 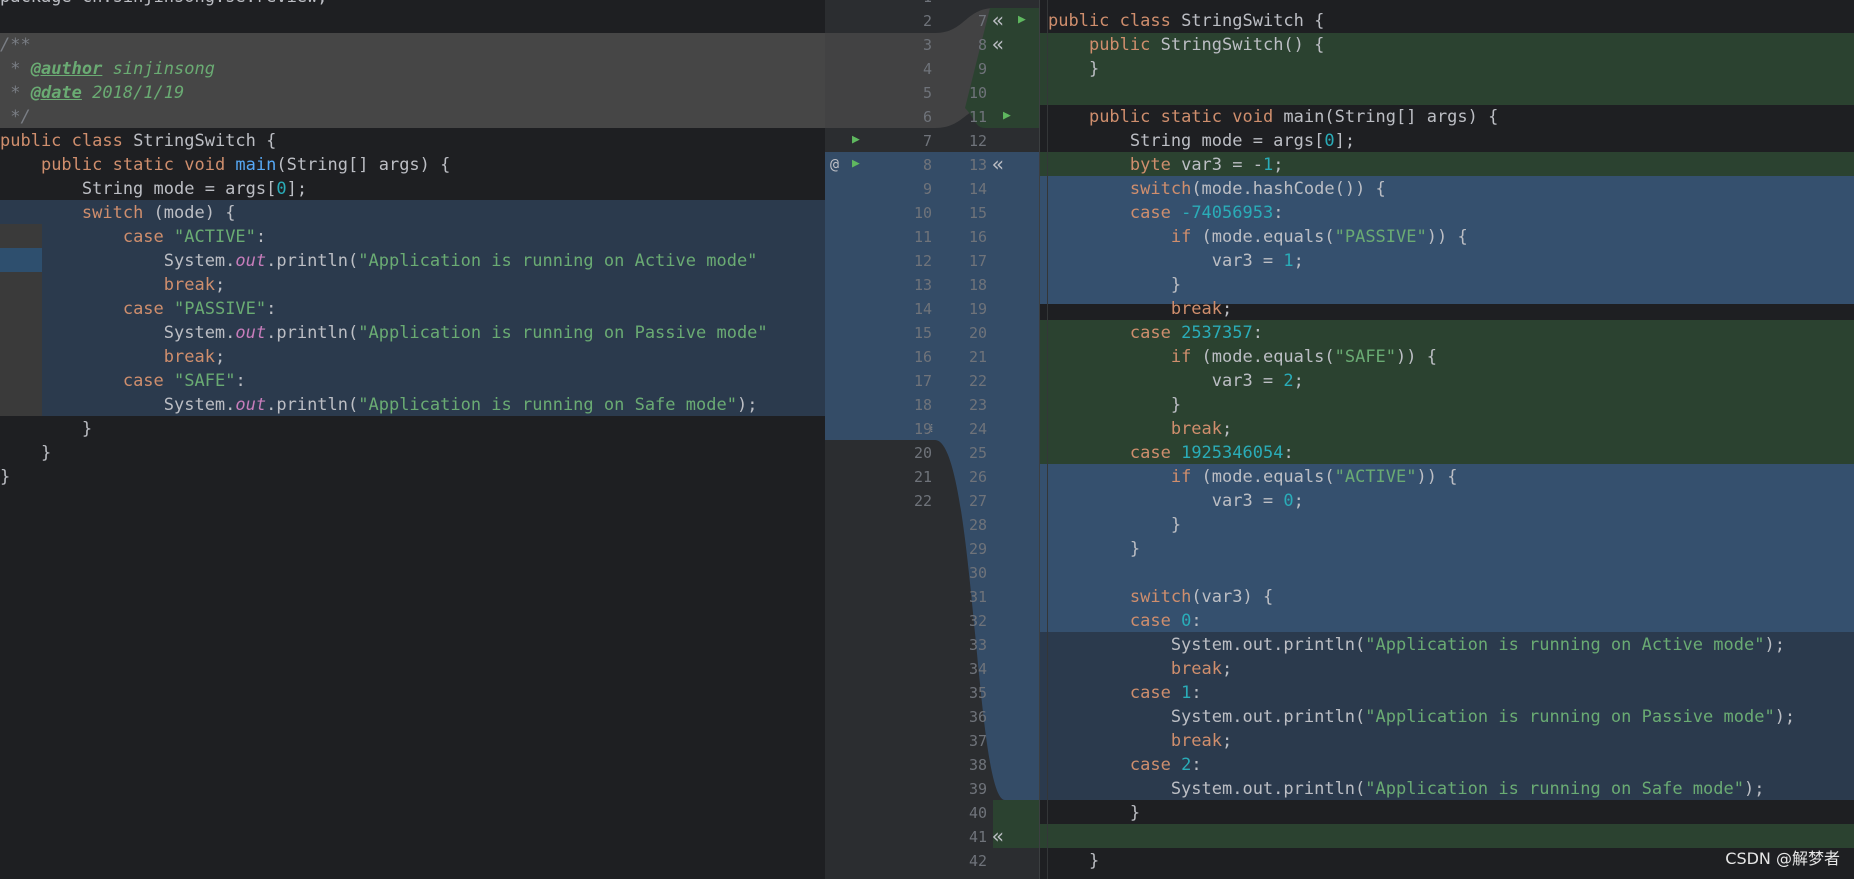 What do you see at coordinates (1186, 21) in the screenshot?
I see `right-code-line: public class StringSwitch {` at bounding box center [1186, 21].